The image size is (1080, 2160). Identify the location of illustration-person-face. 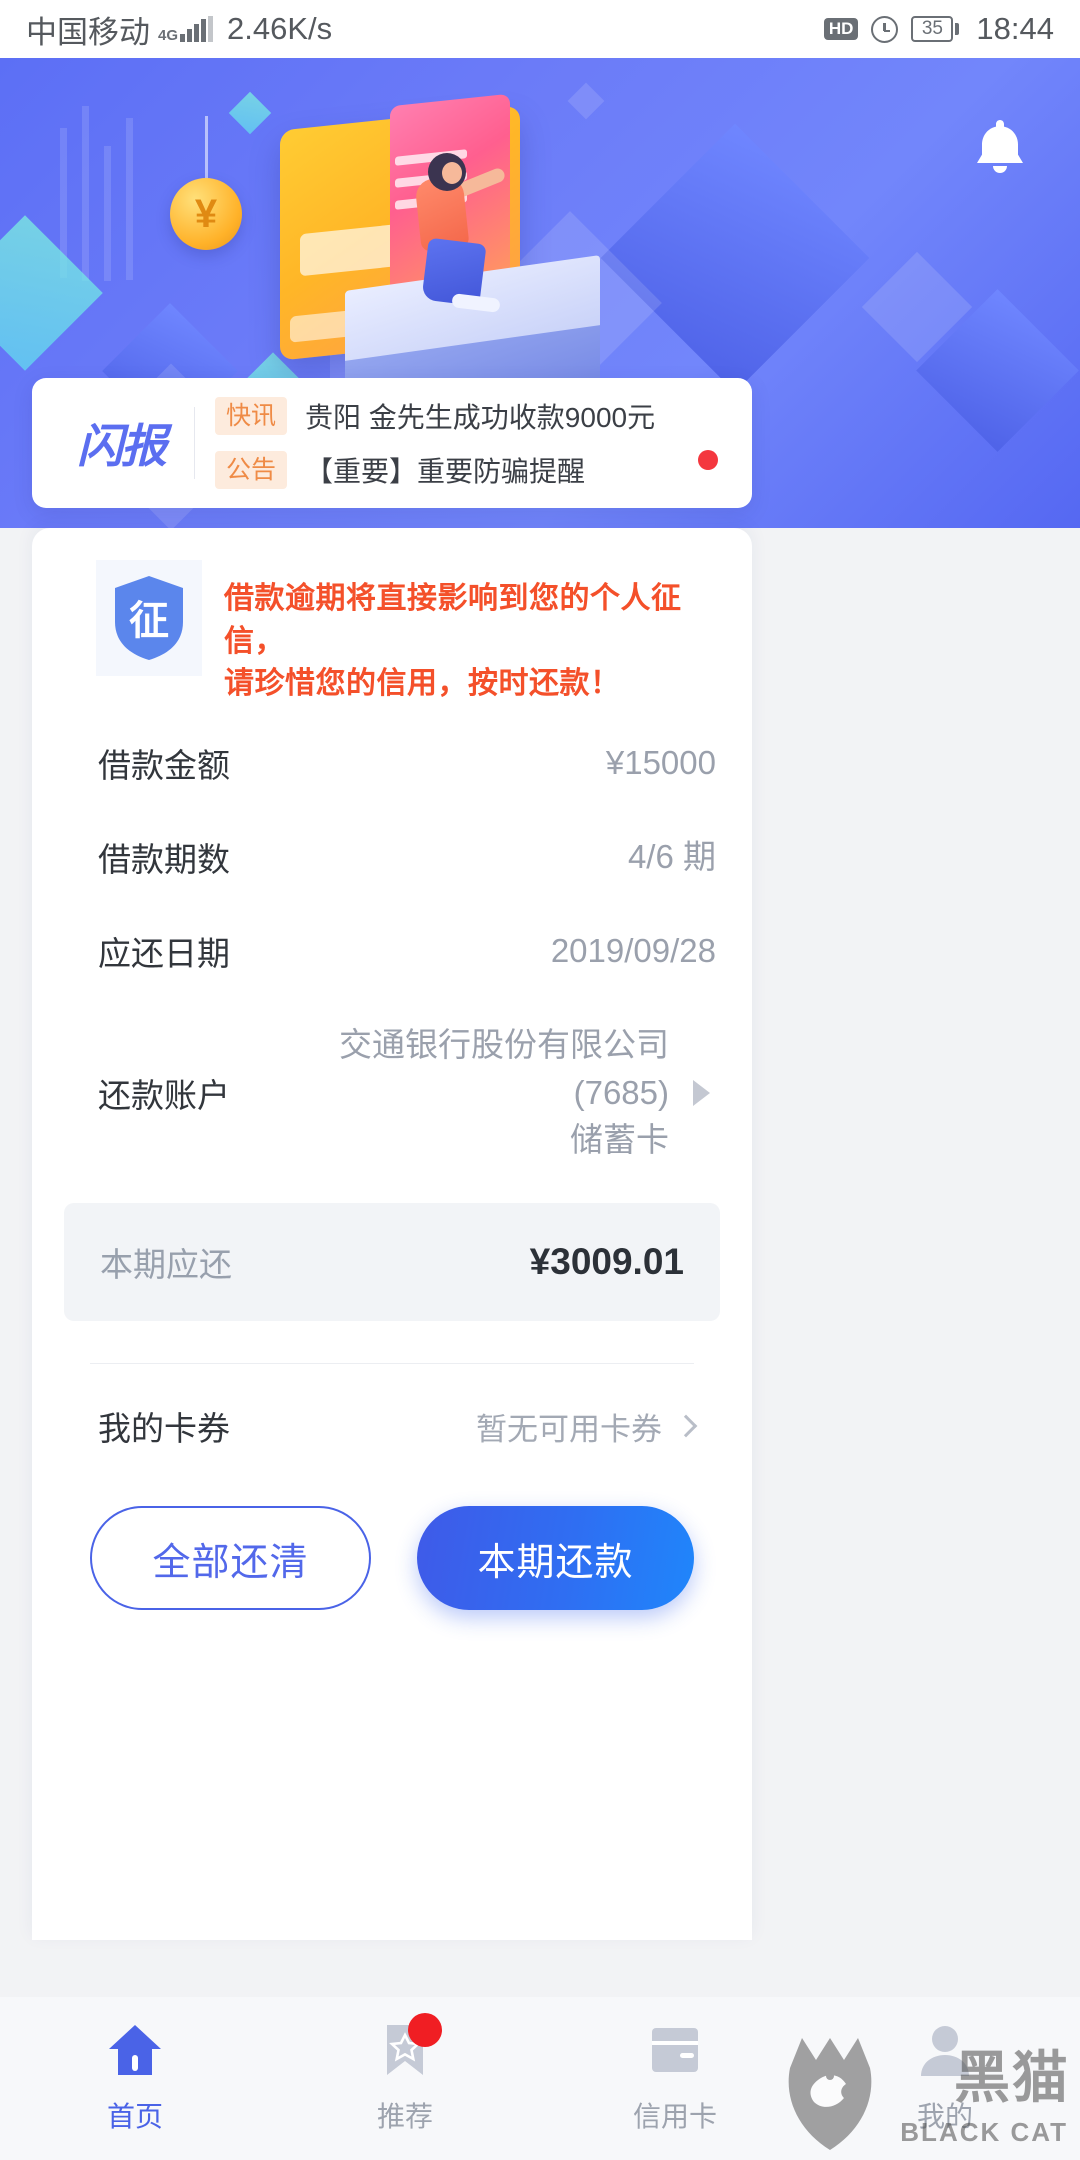
(452, 173).